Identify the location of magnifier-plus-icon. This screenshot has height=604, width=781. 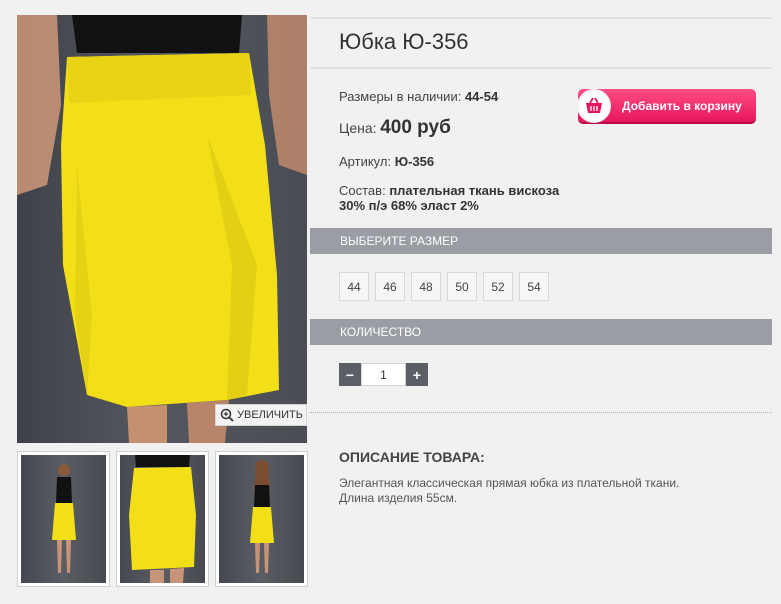
(227, 415).